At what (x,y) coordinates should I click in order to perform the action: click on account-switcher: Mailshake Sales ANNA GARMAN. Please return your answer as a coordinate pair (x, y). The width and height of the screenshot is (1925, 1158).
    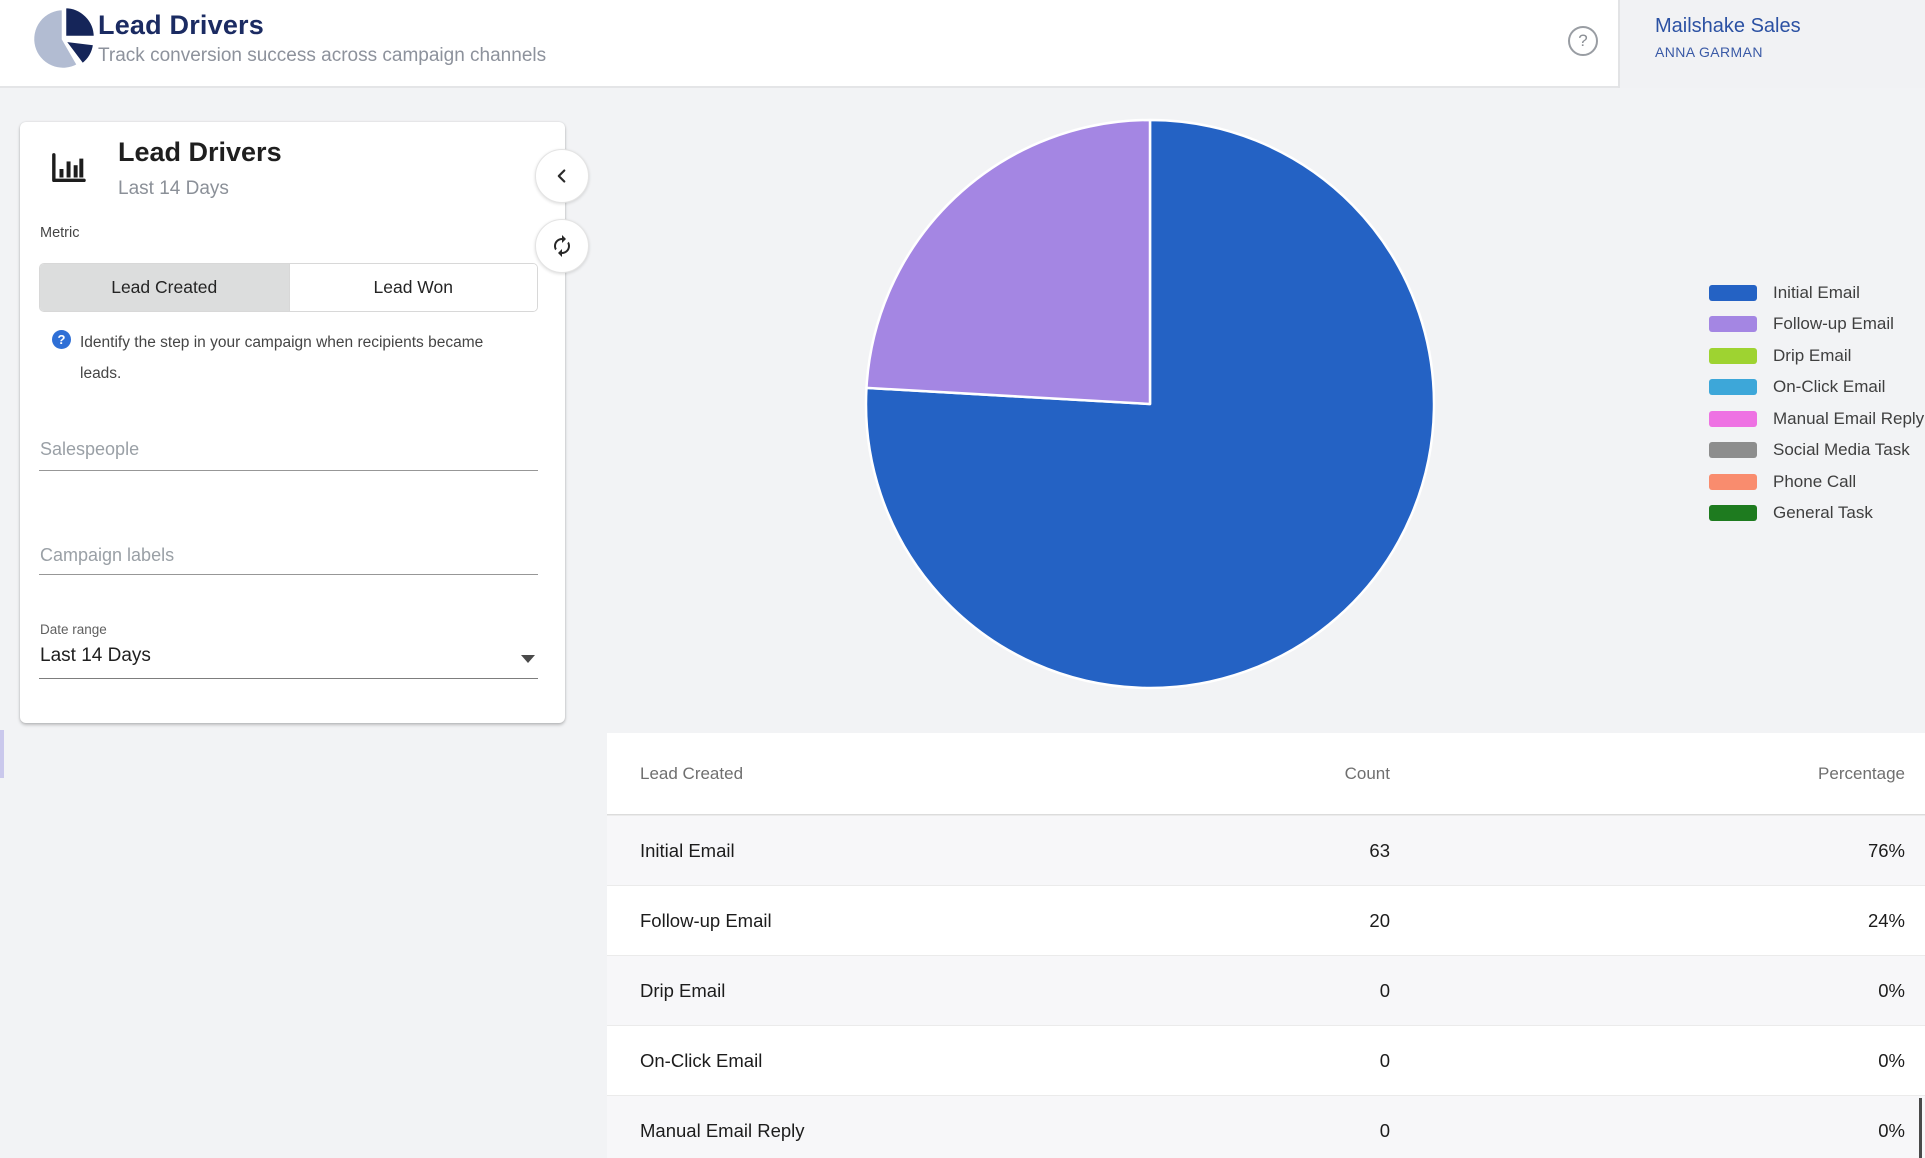
    Looking at the image, I should click on (1772, 44).